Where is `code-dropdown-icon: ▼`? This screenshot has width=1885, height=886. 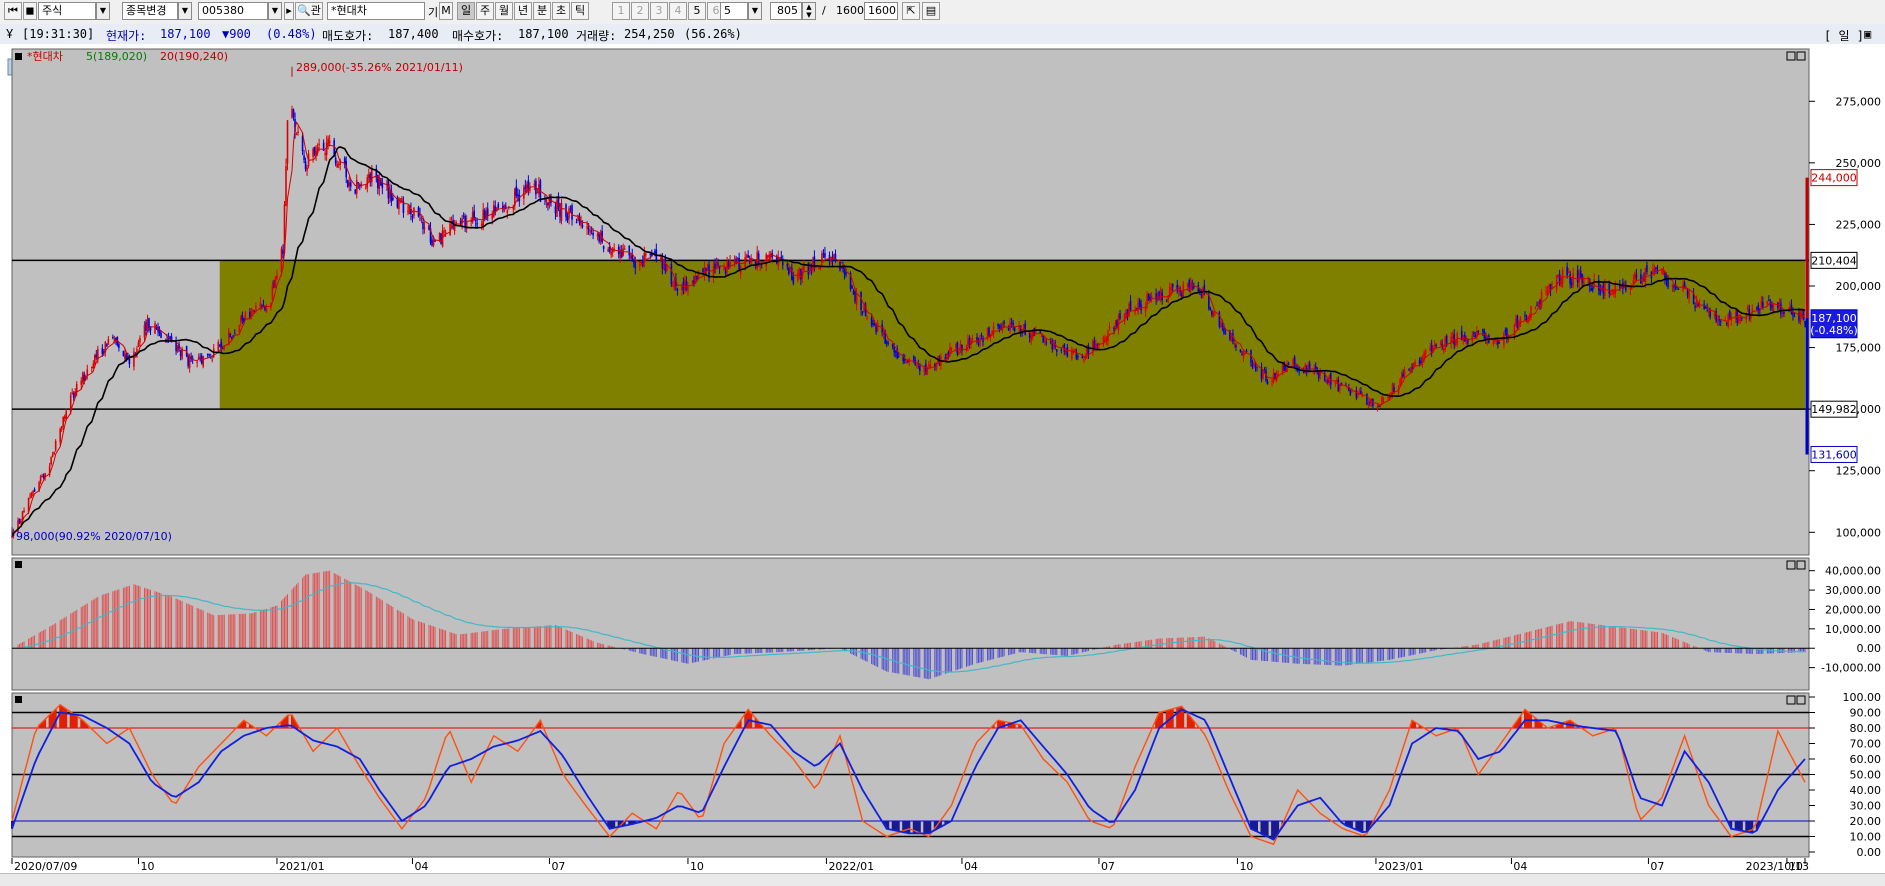
code-dropdown-icon: ▼ is located at coordinates (275, 11).